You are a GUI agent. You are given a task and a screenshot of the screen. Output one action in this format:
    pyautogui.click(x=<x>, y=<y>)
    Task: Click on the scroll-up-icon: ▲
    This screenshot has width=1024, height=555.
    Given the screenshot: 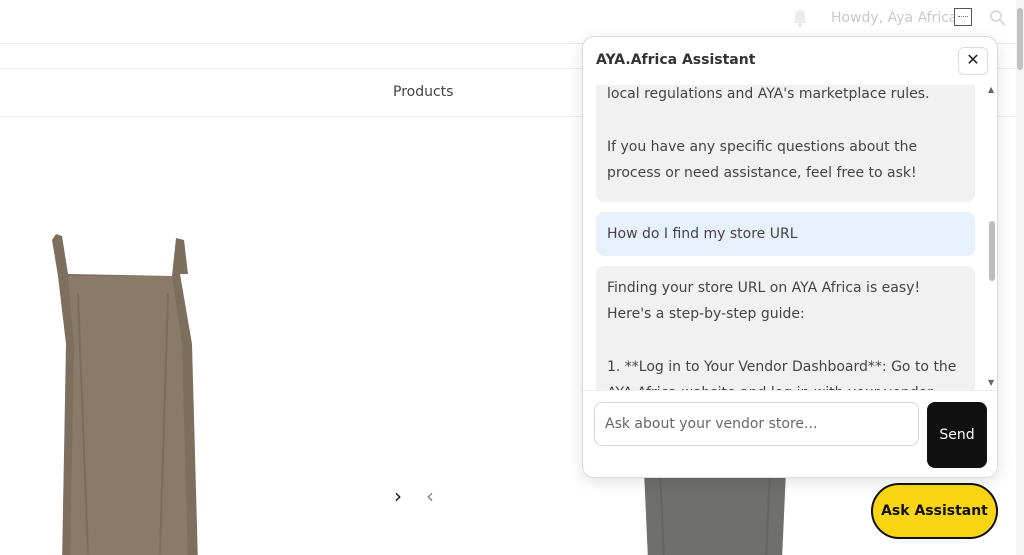 What is the action you would take?
    pyautogui.click(x=991, y=89)
    